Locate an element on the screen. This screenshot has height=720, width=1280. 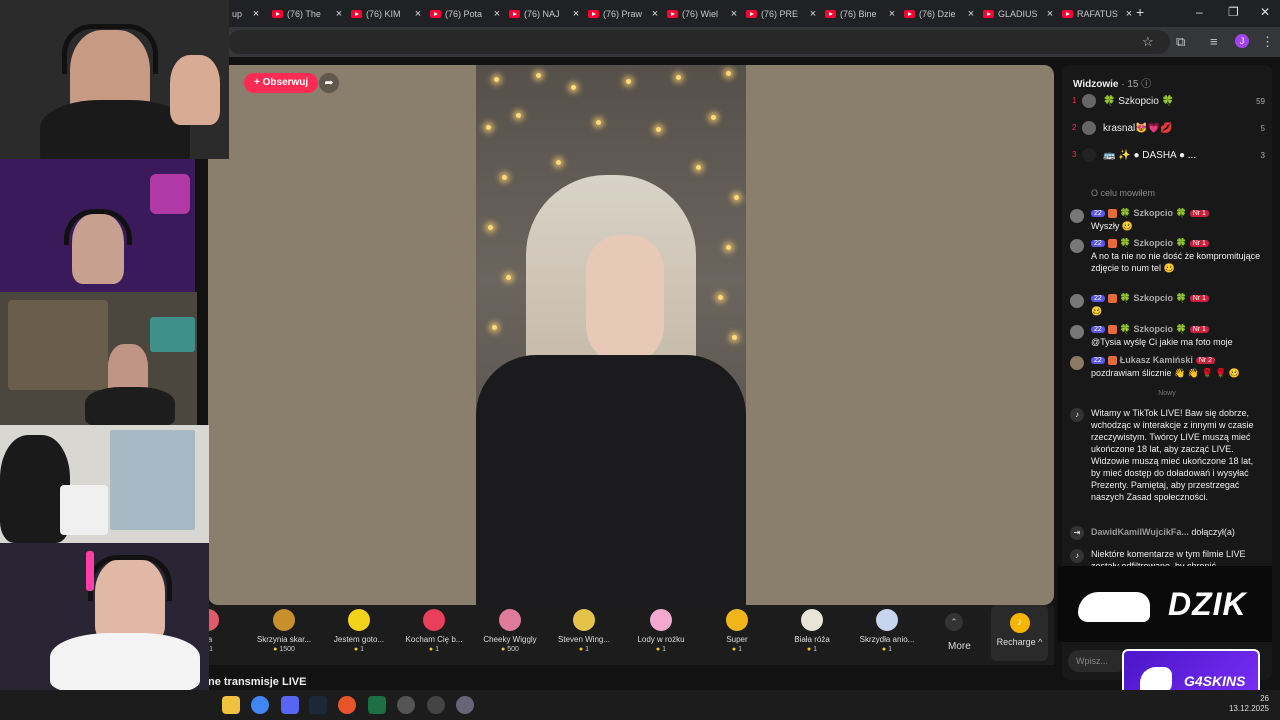
new-tab-icon: + is located at coordinates (1140, 12).